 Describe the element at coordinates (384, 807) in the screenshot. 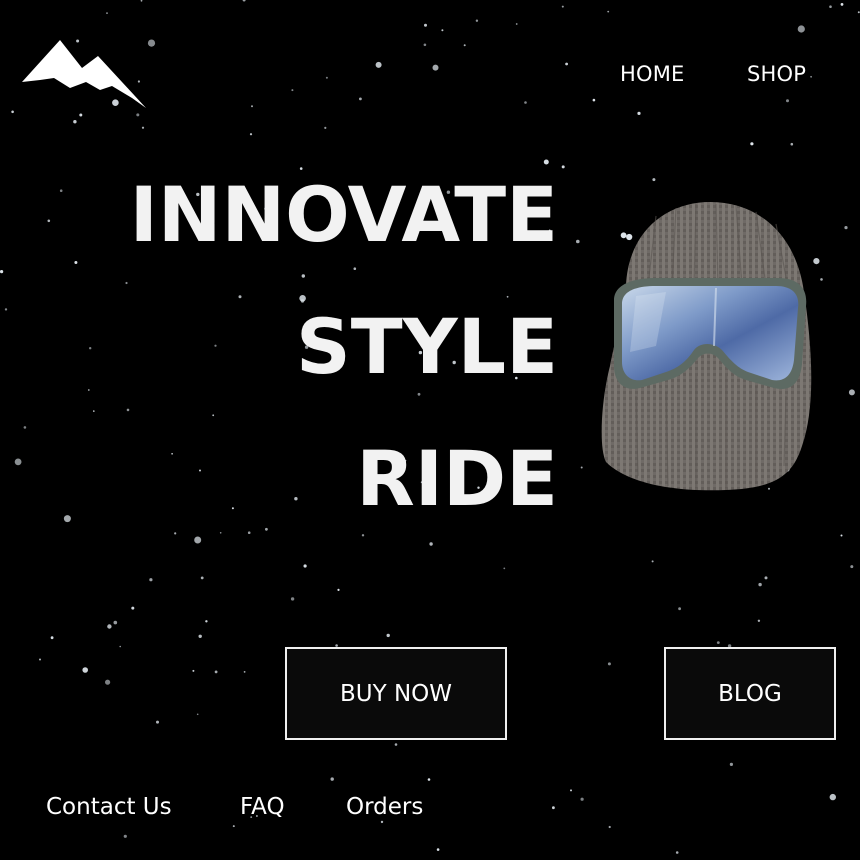

I see `footer-orders-link: Orders` at that location.